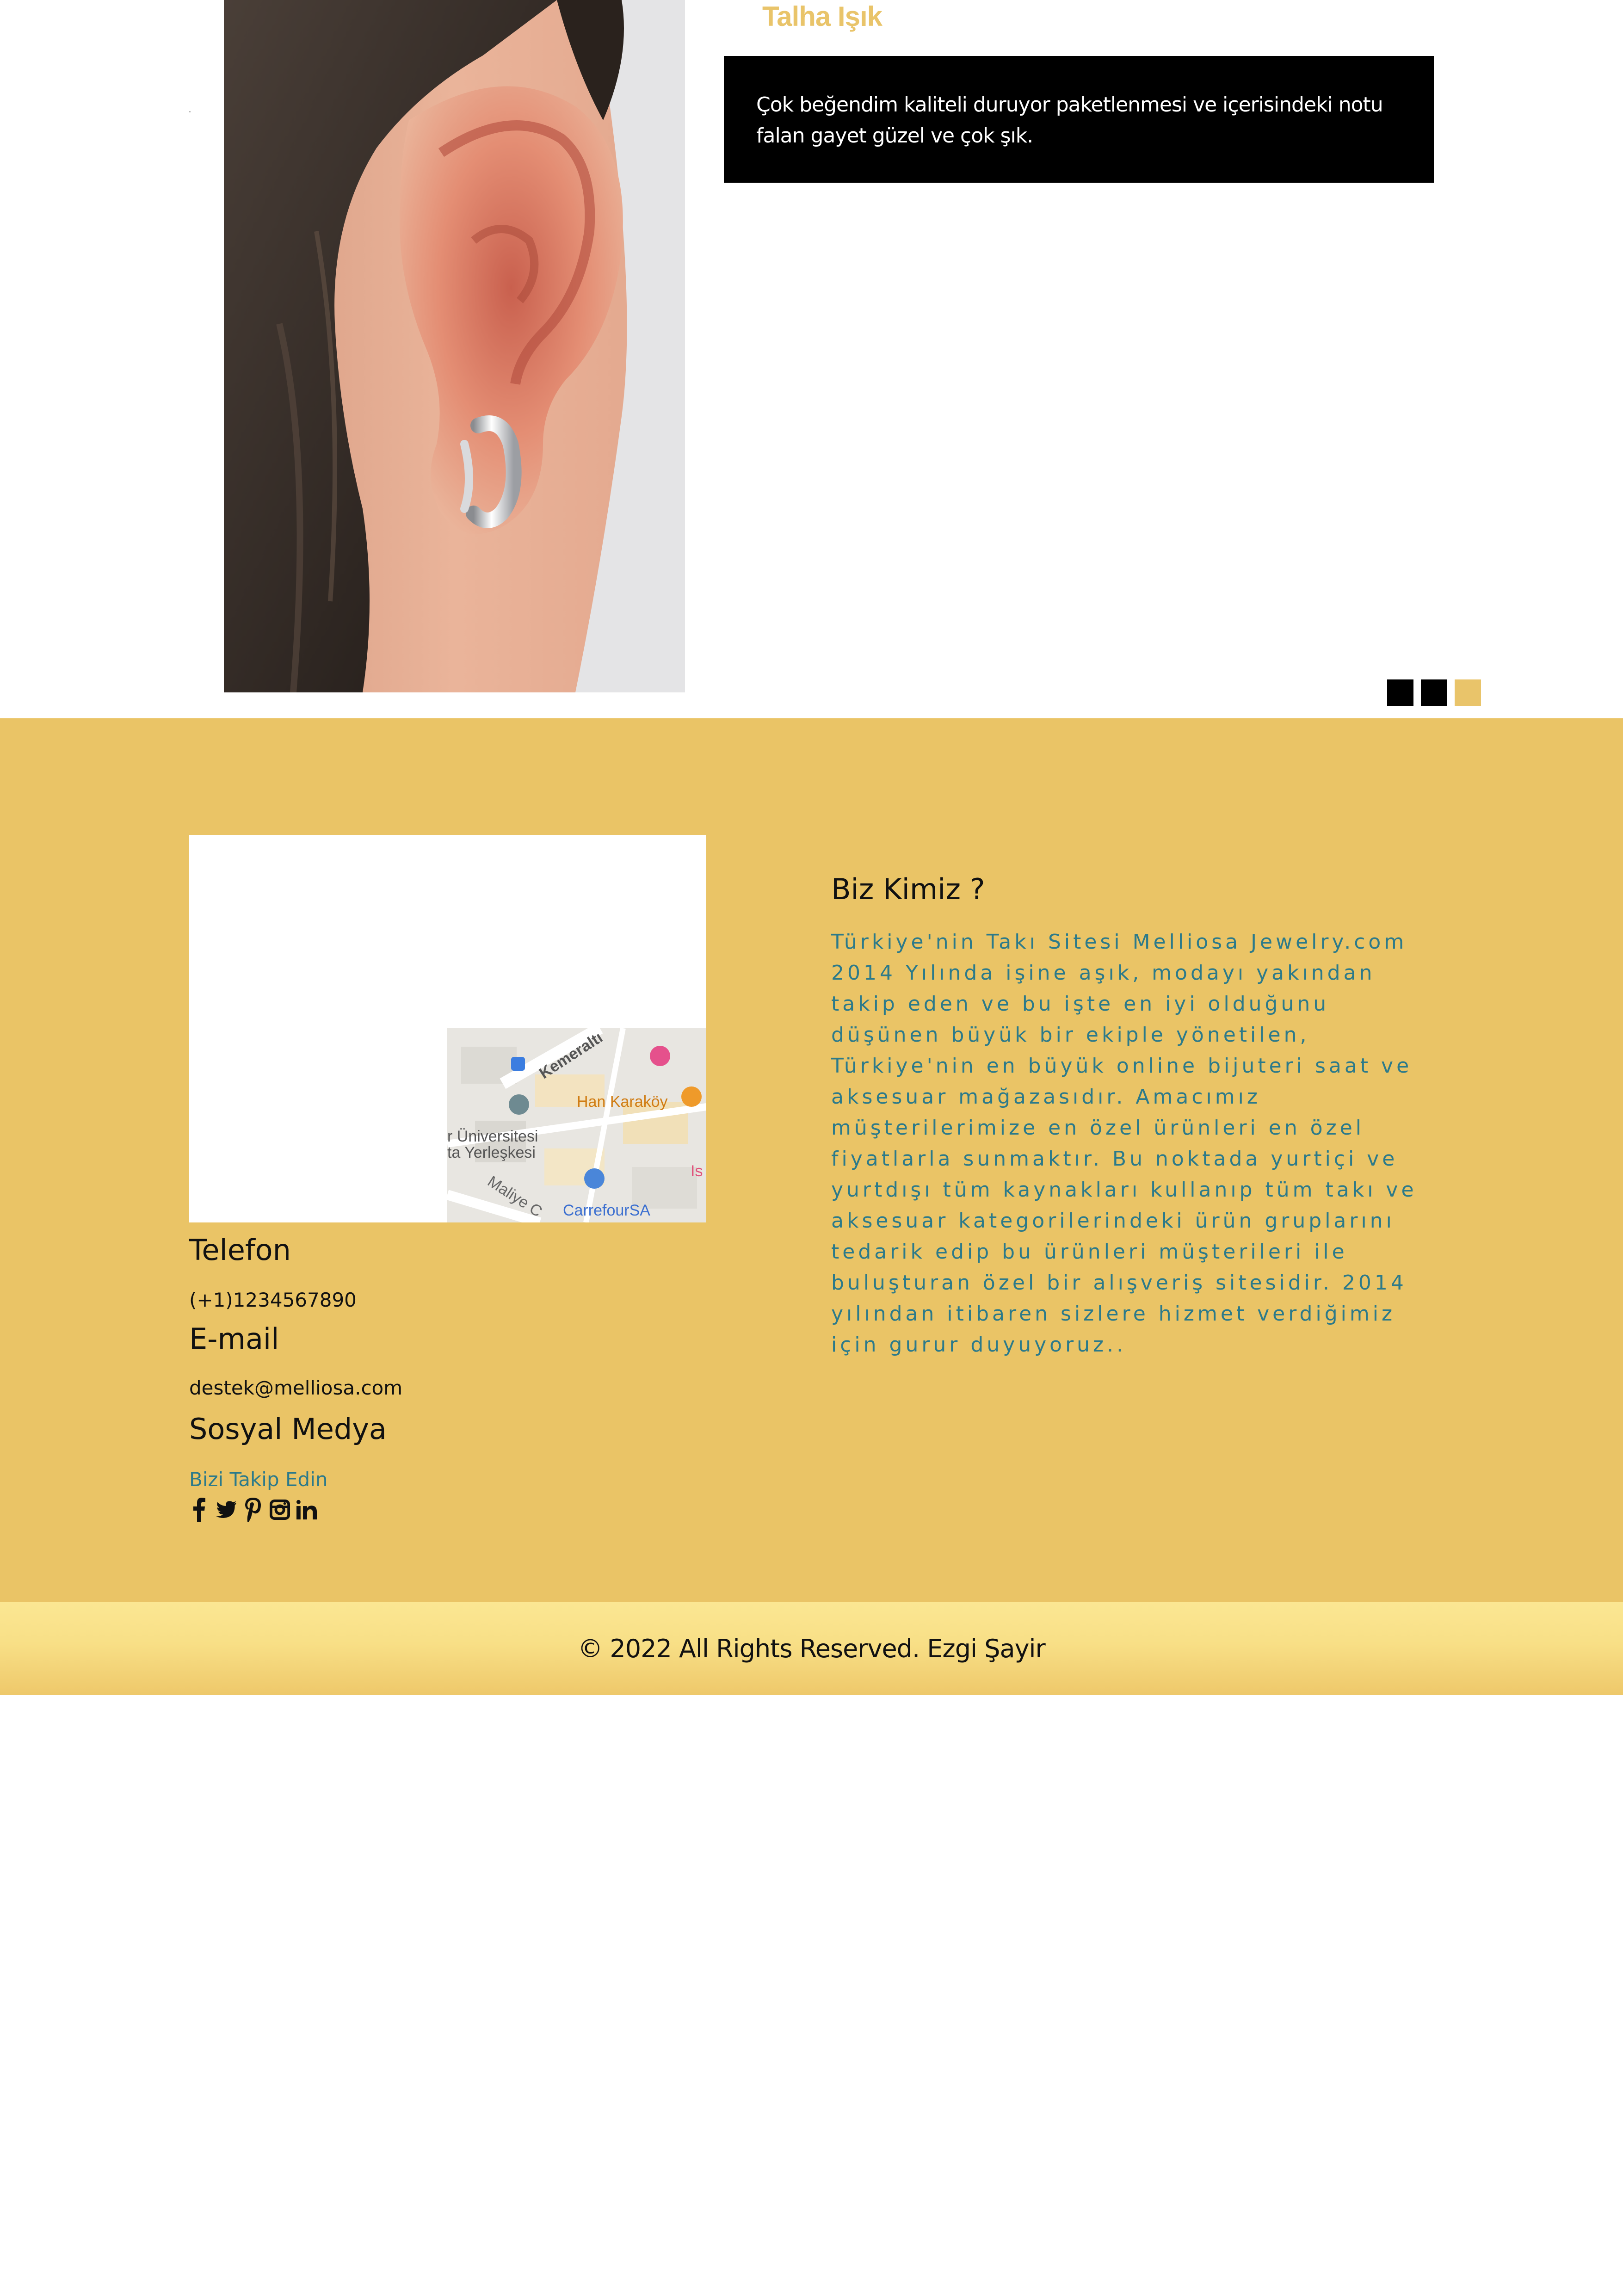  What do you see at coordinates (606, 1210) in the screenshot?
I see `map-label-store: CarrefourSA` at bounding box center [606, 1210].